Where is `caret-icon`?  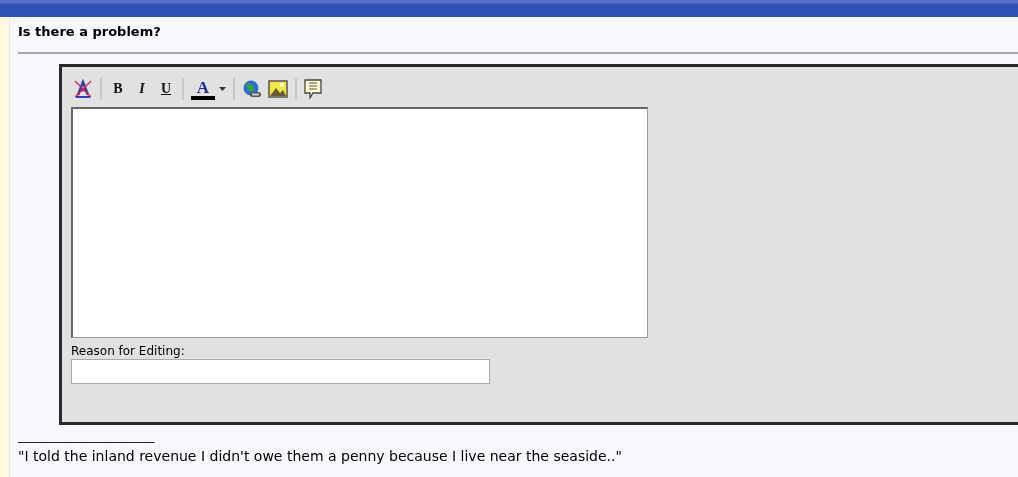 caret-icon is located at coordinates (222, 89).